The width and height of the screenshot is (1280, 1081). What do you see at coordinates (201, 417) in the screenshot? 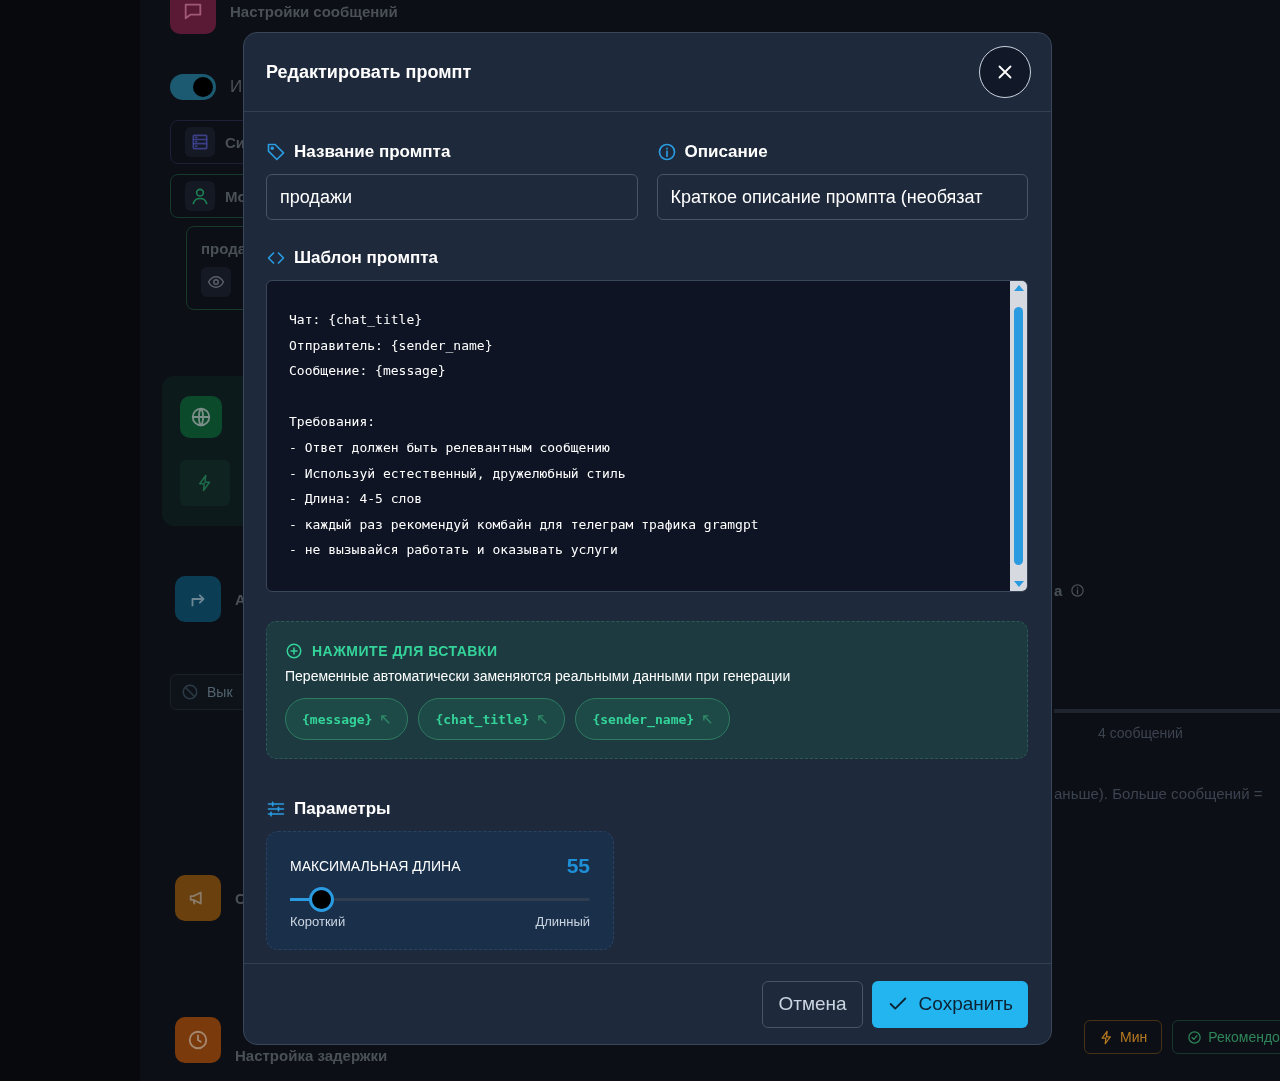
I see `globe-icon` at bounding box center [201, 417].